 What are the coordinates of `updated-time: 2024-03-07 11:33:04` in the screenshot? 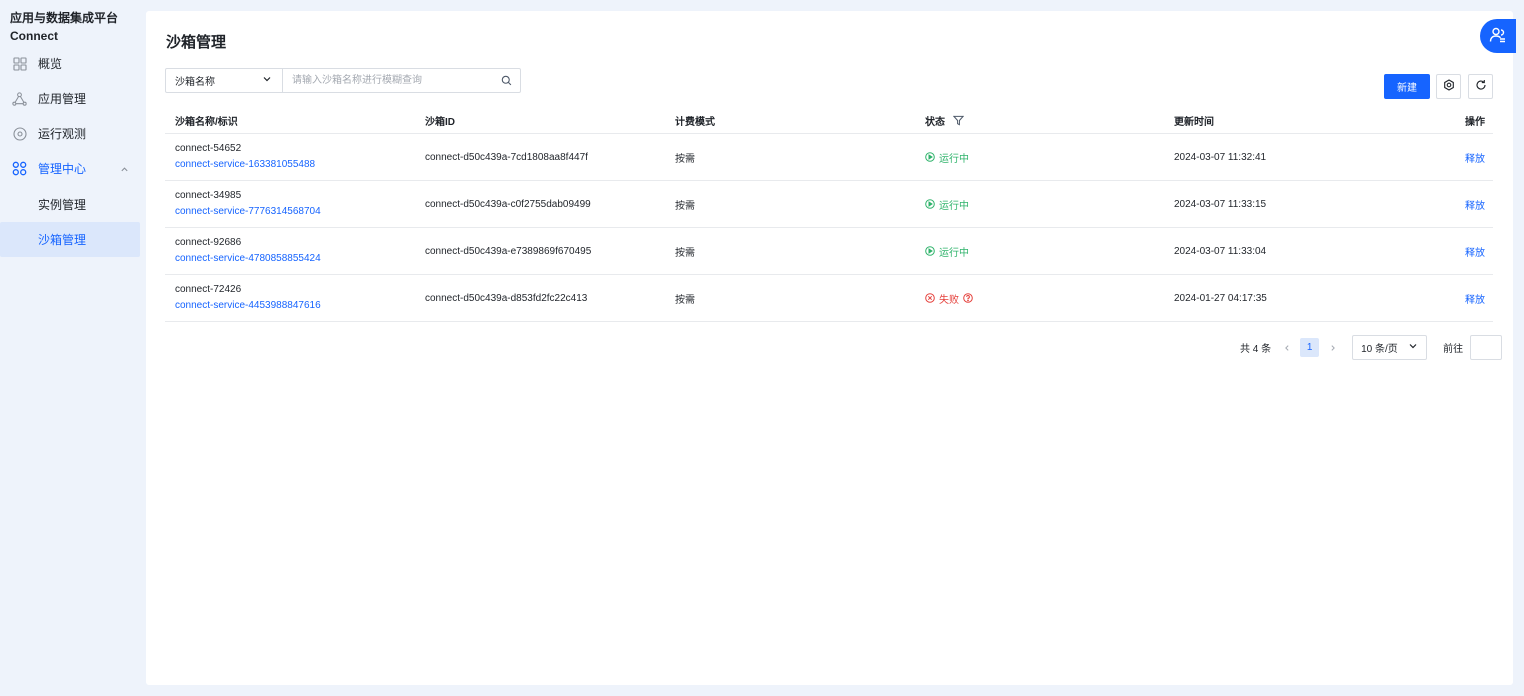 It's located at (1220, 251).